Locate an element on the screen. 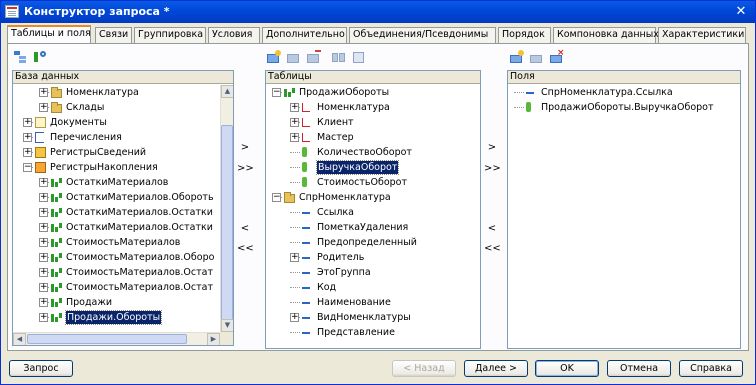 Image resolution: width=756 pixels, height=385 pixels. close-icon: ✕ is located at coordinates (741, 12).